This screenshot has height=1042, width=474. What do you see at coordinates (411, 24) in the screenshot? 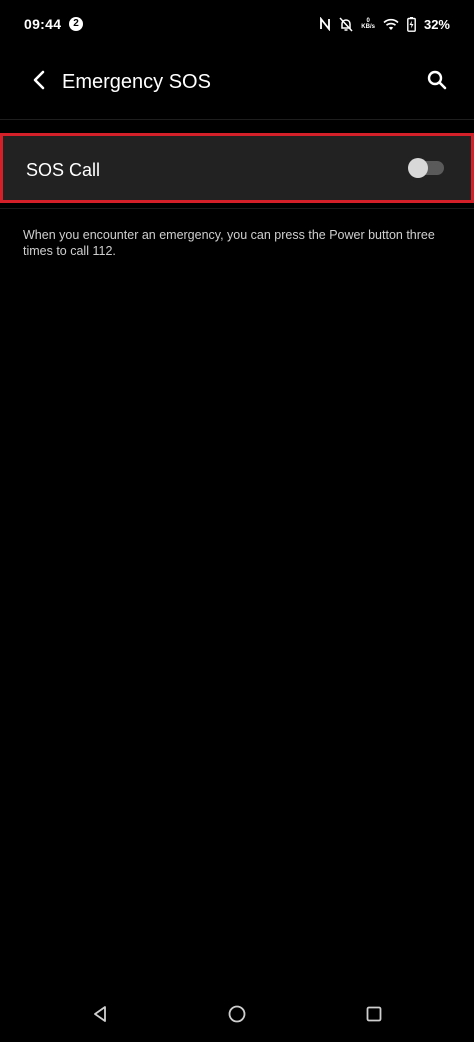
I see `battery-charging-icon` at bounding box center [411, 24].